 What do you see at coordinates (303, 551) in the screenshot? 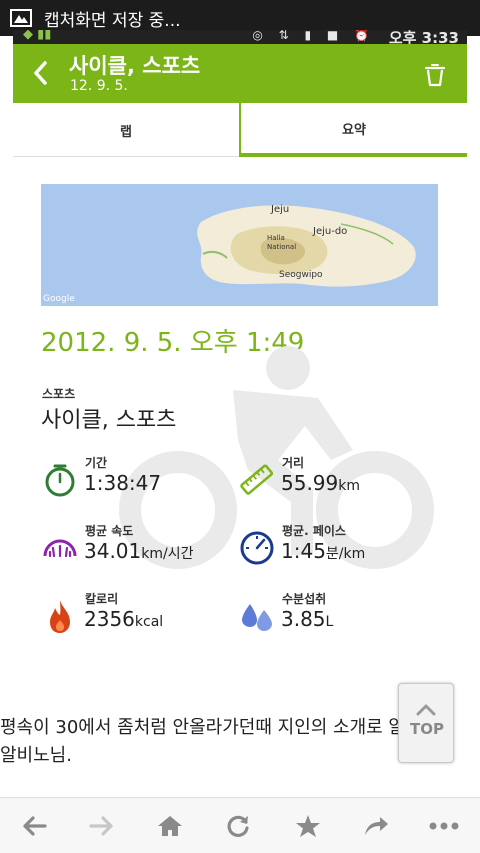
I see `stat-avg-pace-number: 1:45` at bounding box center [303, 551].